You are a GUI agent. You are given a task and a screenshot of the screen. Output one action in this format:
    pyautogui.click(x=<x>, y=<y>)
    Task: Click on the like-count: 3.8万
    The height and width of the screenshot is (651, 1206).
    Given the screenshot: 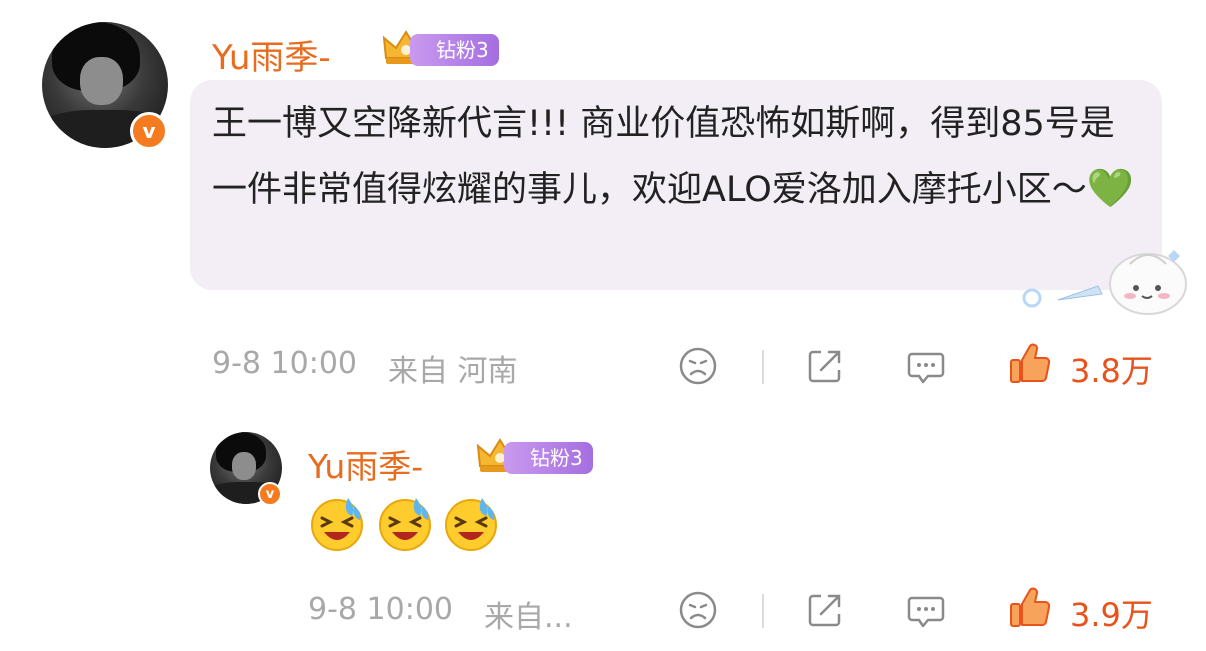 What is the action you would take?
    pyautogui.click(x=1111, y=371)
    